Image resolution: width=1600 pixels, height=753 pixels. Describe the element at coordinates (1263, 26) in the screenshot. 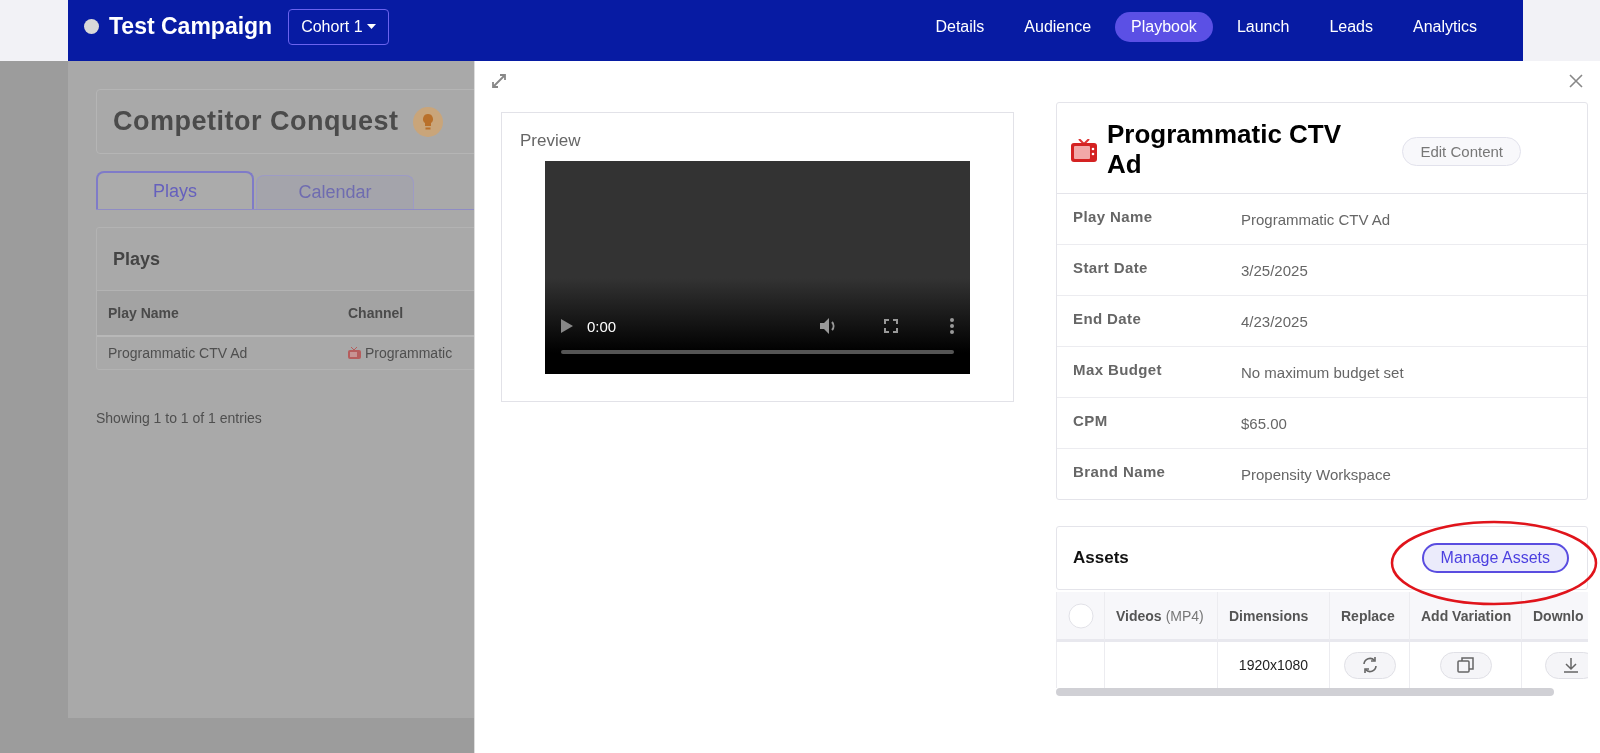

I see `nav-tab: Launch` at that location.